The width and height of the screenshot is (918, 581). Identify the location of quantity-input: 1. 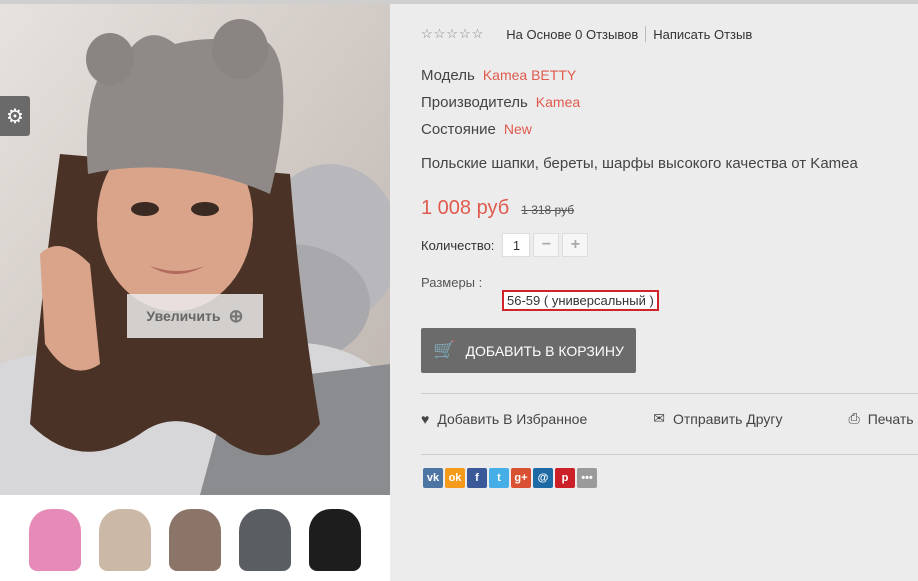
(516, 245).